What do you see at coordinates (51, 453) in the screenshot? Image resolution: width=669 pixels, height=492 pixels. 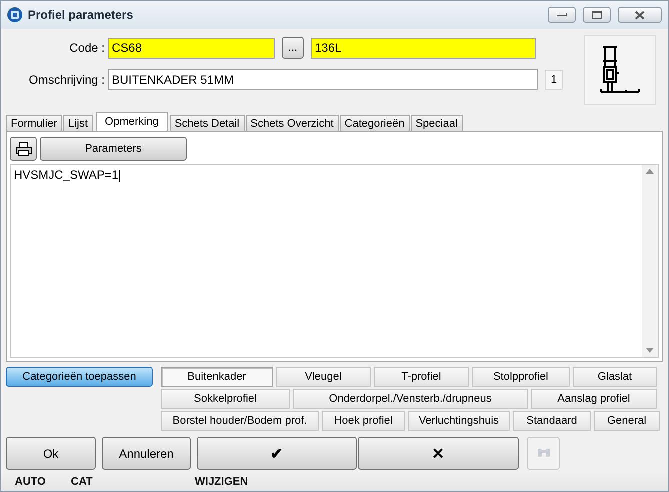 I see `dialog-button: Ok` at bounding box center [51, 453].